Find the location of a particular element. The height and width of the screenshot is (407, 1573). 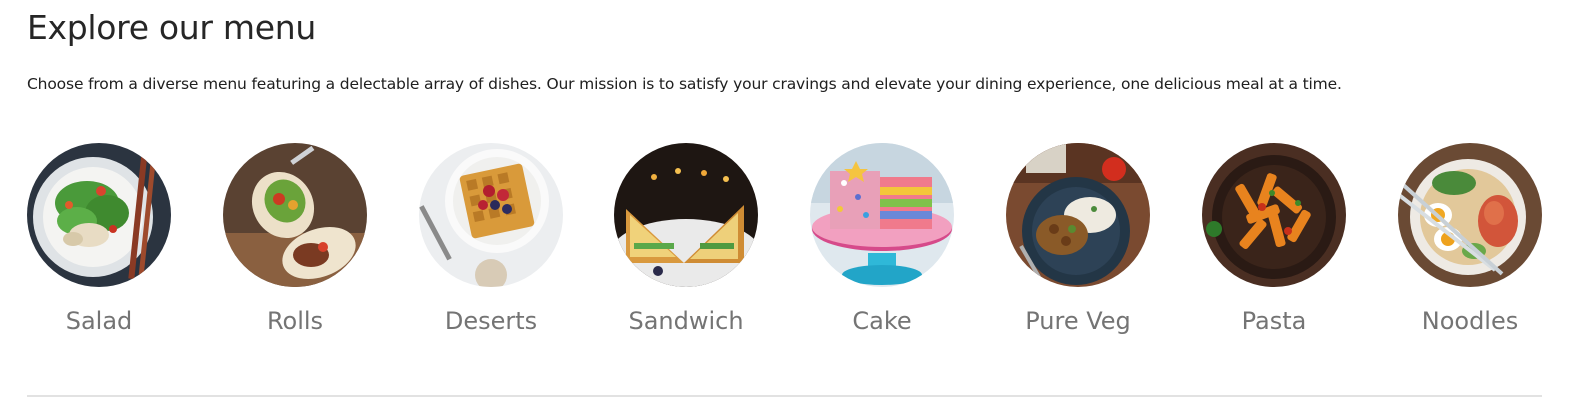

sandwich-image is located at coordinates (686, 215).